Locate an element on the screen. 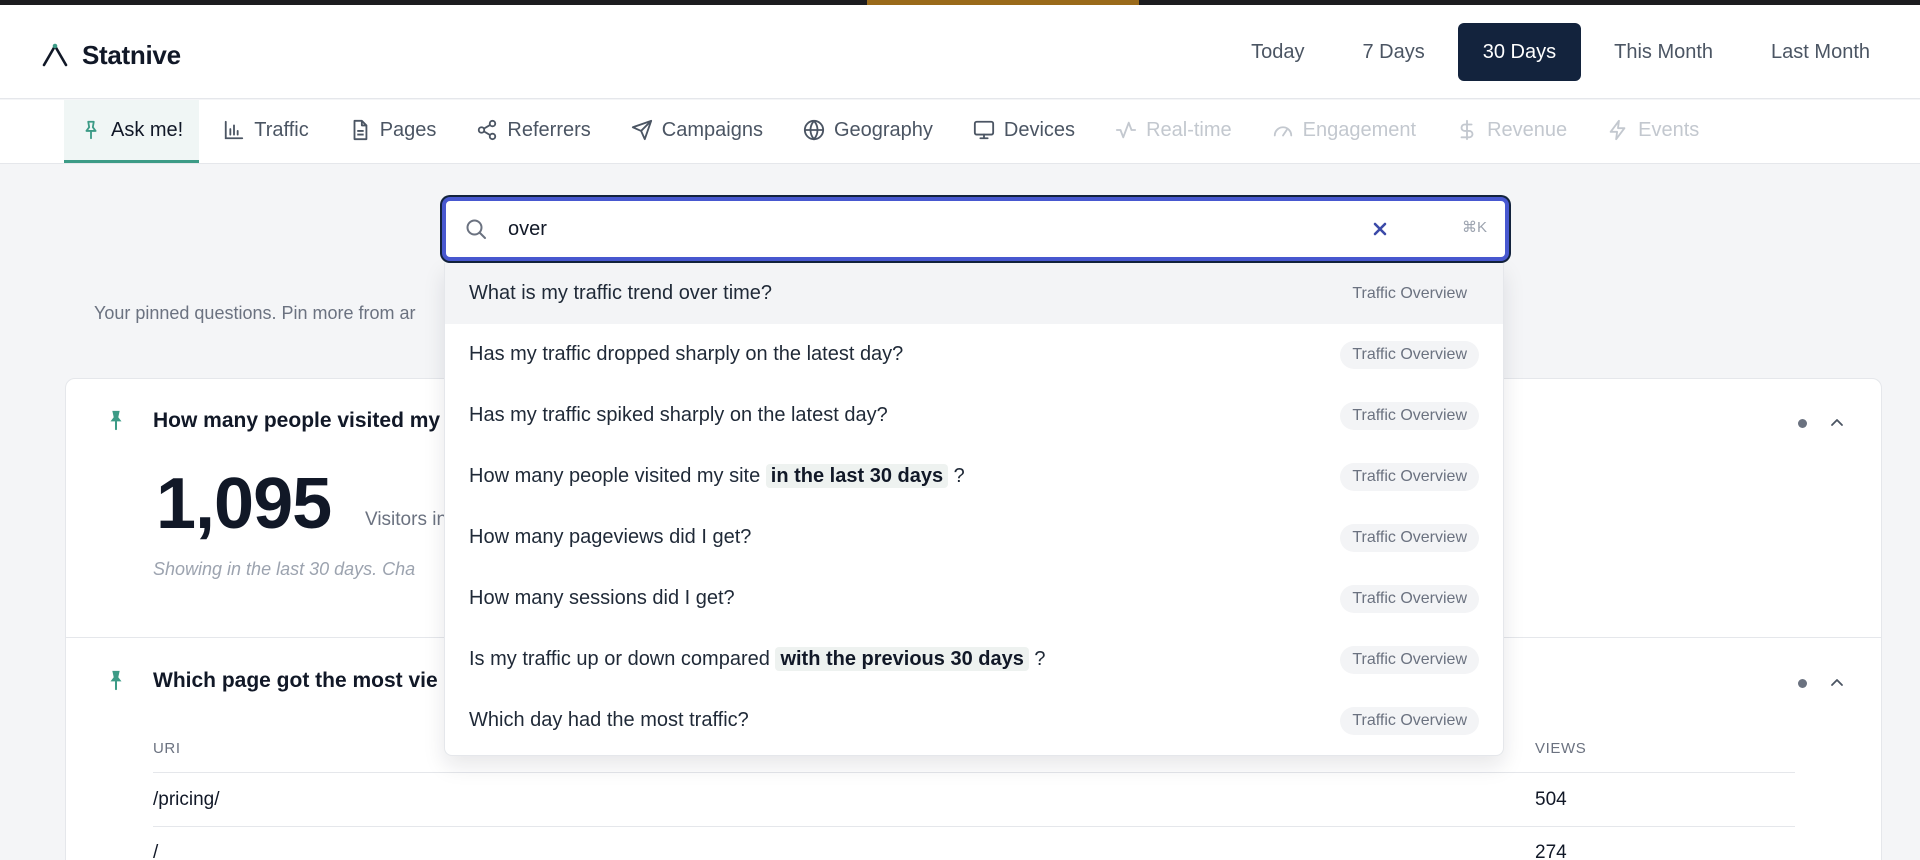  tab-traffic: Traffic is located at coordinates (265, 131).